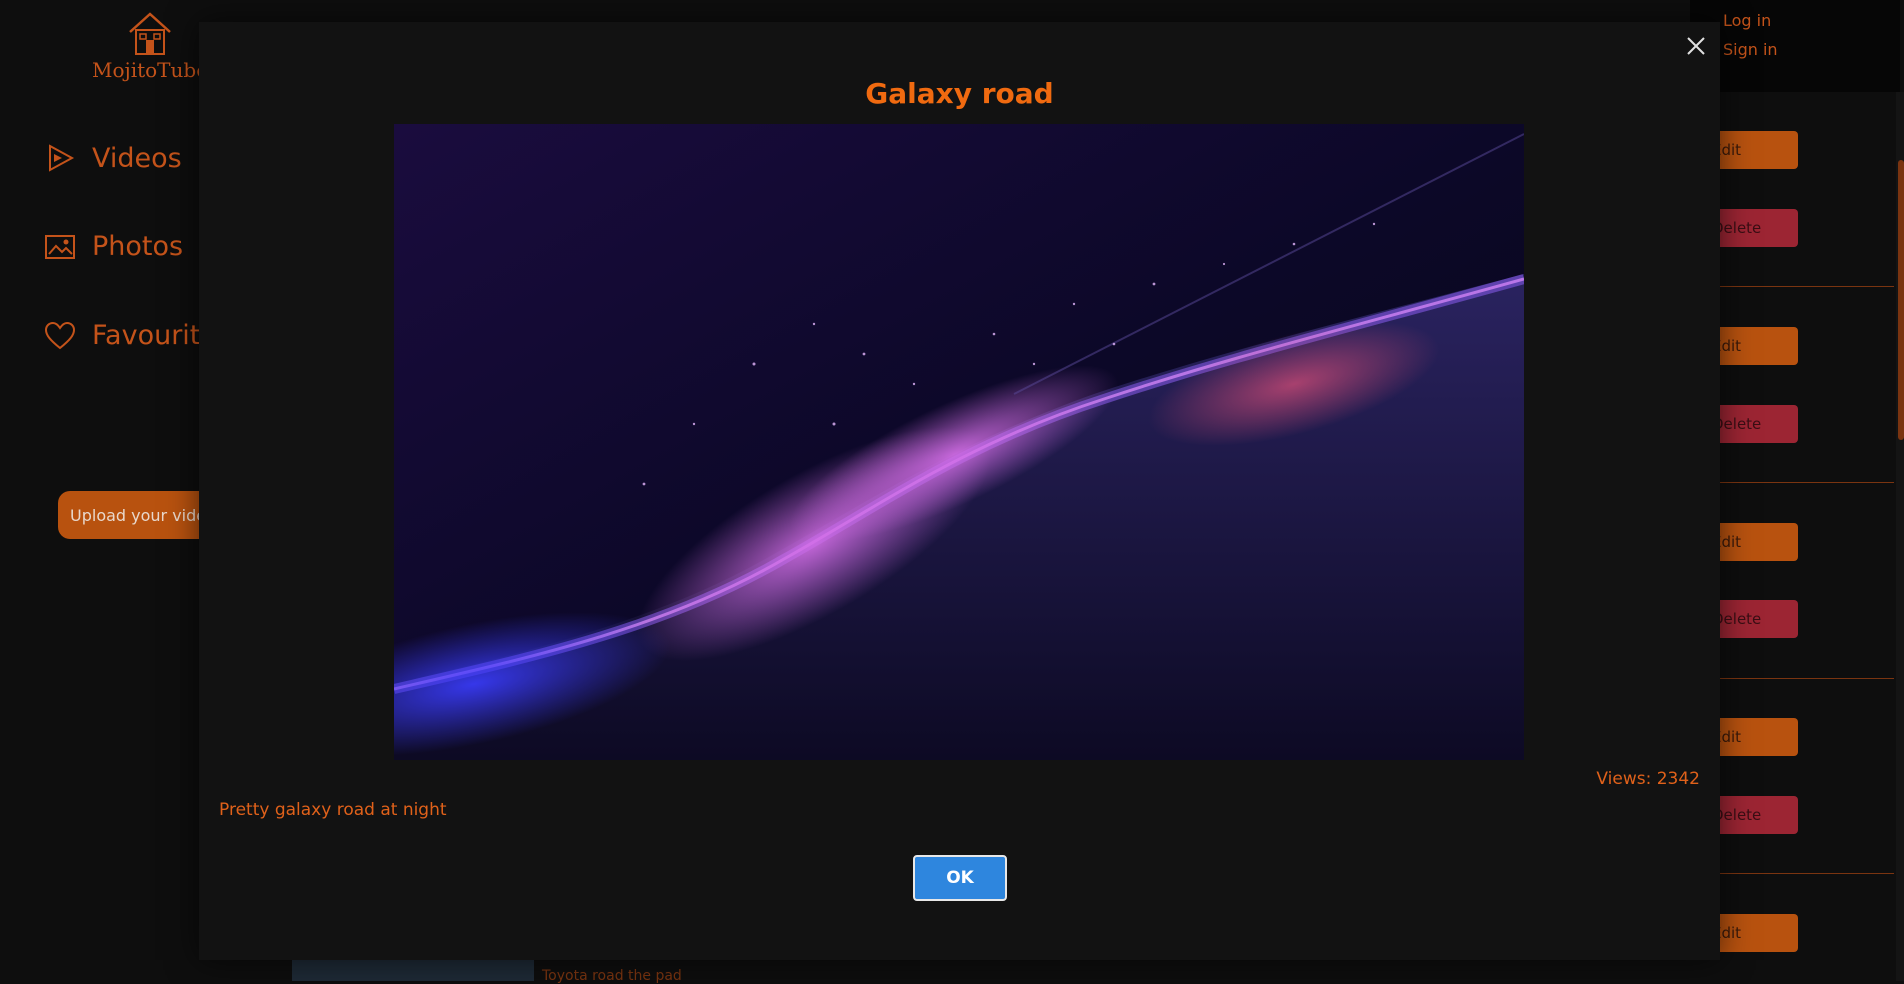 This screenshot has width=1904, height=984. I want to click on heart-icon, so click(60, 335).